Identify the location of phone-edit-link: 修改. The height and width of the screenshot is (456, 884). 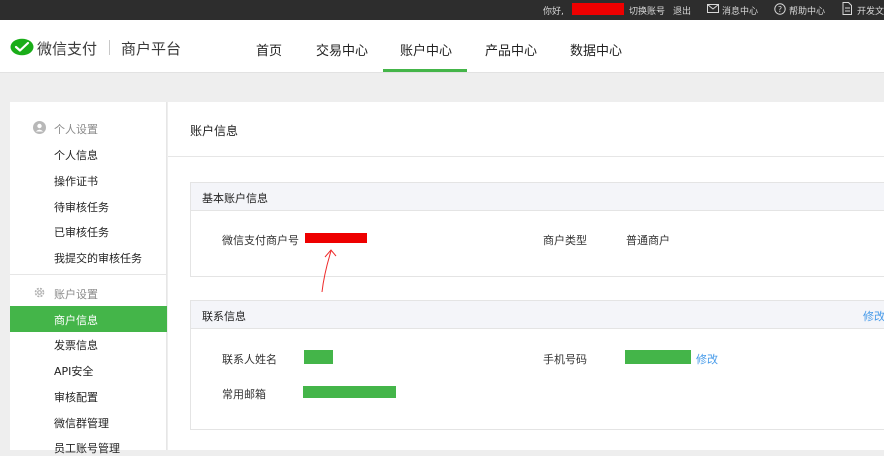
(707, 359).